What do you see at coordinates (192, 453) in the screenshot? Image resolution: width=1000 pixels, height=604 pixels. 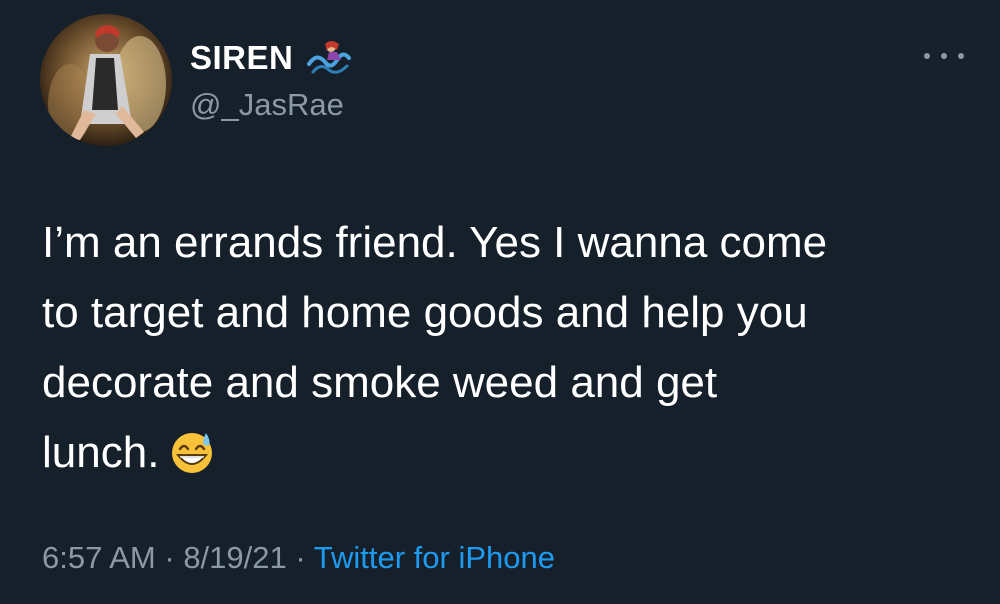 I see `grinning-face-with-sweat-icon` at bounding box center [192, 453].